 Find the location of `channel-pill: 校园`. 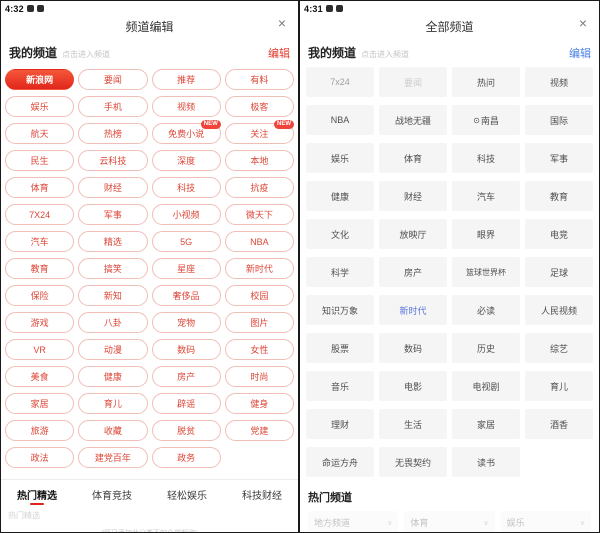

channel-pill: 校园 is located at coordinates (259, 295).